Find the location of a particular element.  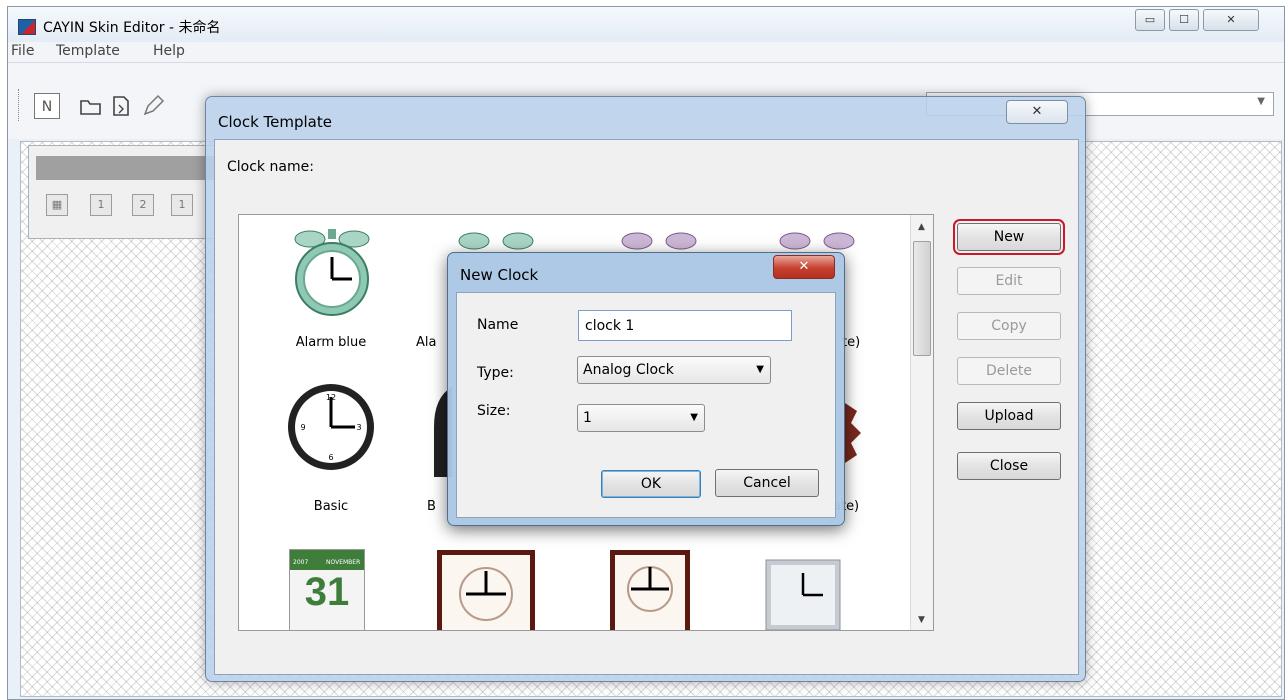

layer-2-icon: 2 is located at coordinates (143, 205).